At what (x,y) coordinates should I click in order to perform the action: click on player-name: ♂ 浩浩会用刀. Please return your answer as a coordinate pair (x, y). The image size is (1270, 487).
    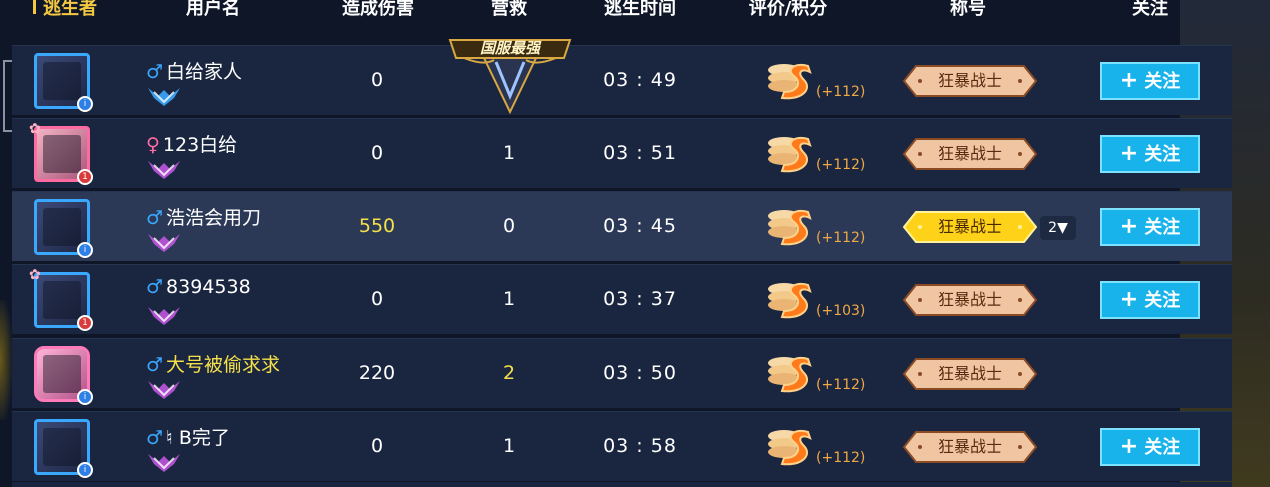
    Looking at the image, I should click on (203, 216).